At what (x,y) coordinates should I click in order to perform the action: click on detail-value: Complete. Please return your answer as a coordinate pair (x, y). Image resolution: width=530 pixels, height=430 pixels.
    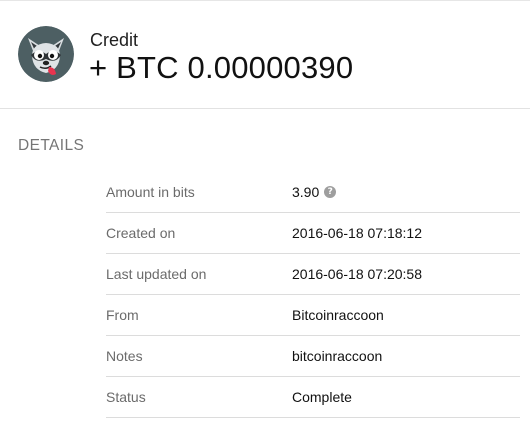
    Looking at the image, I should click on (322, 397).